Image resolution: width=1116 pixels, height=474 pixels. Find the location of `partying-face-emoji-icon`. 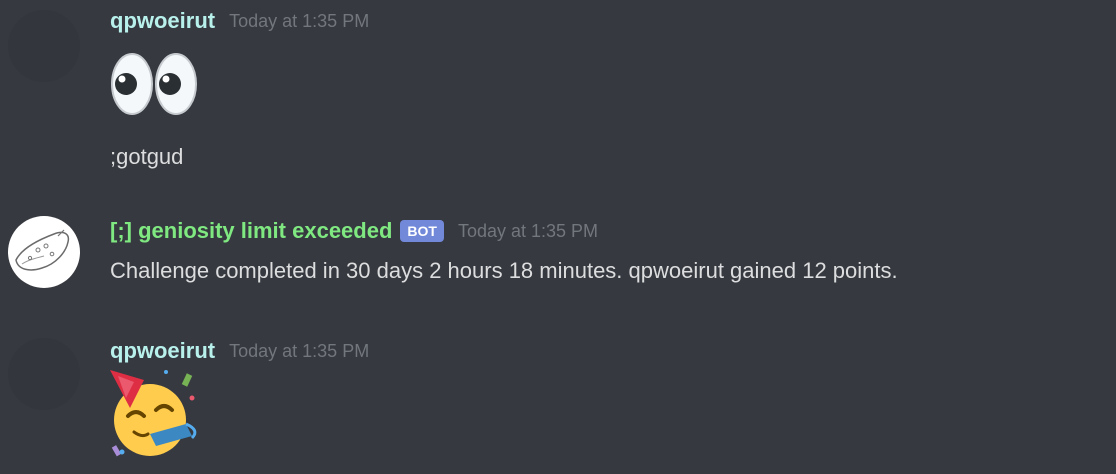

partying-face-emoji-icon is located at coordinates (152, 414).